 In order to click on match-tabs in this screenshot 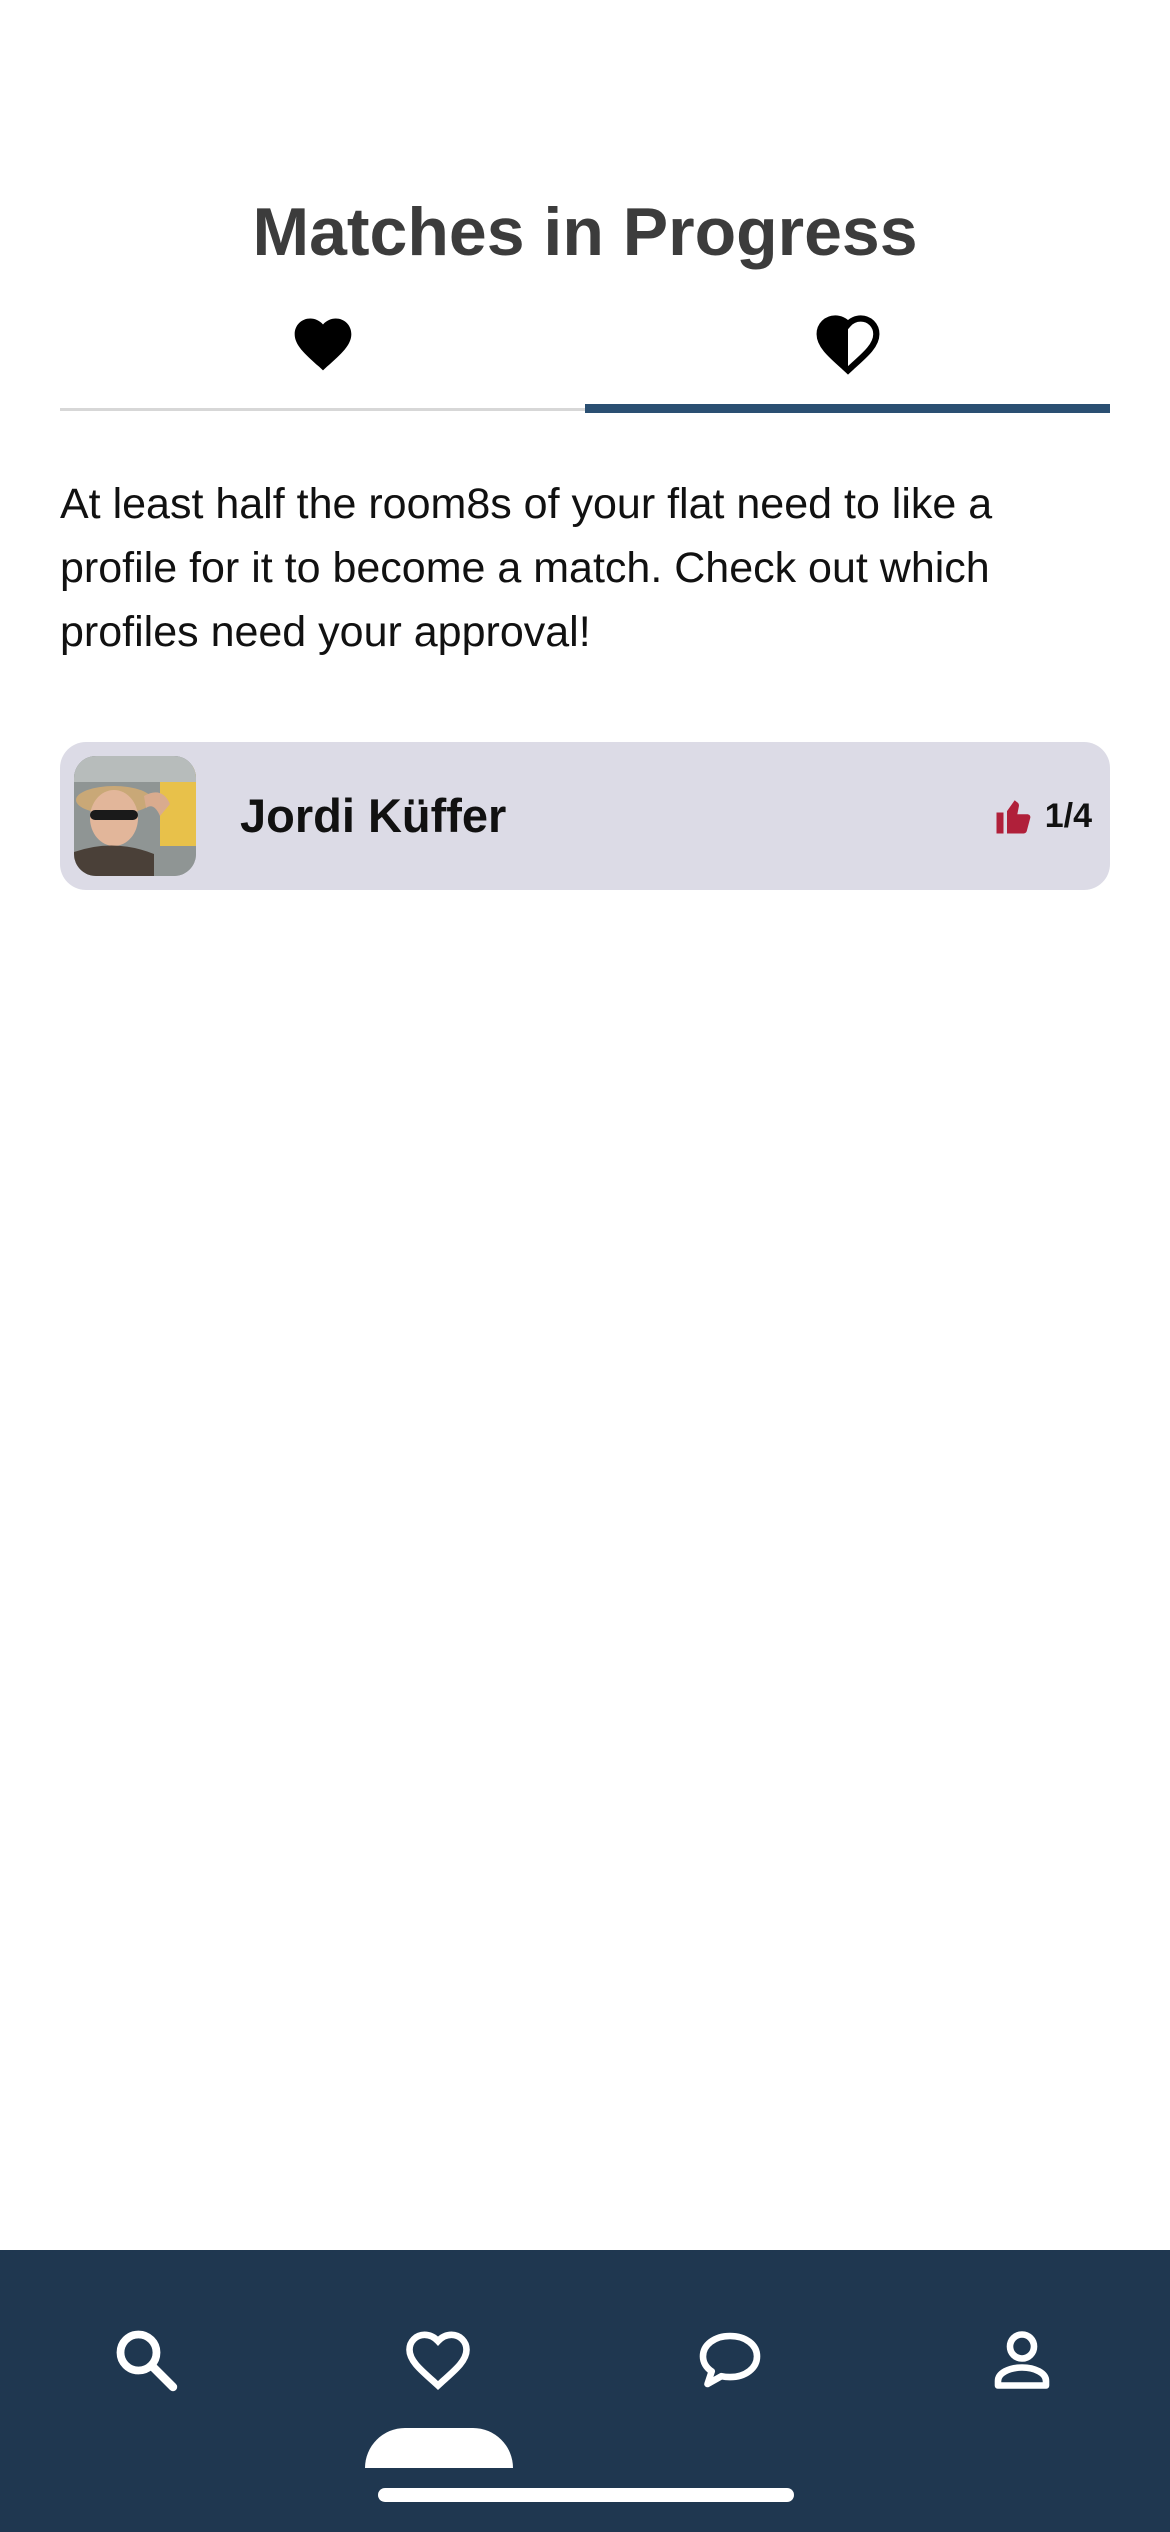, I will do `click(585, 358)`.